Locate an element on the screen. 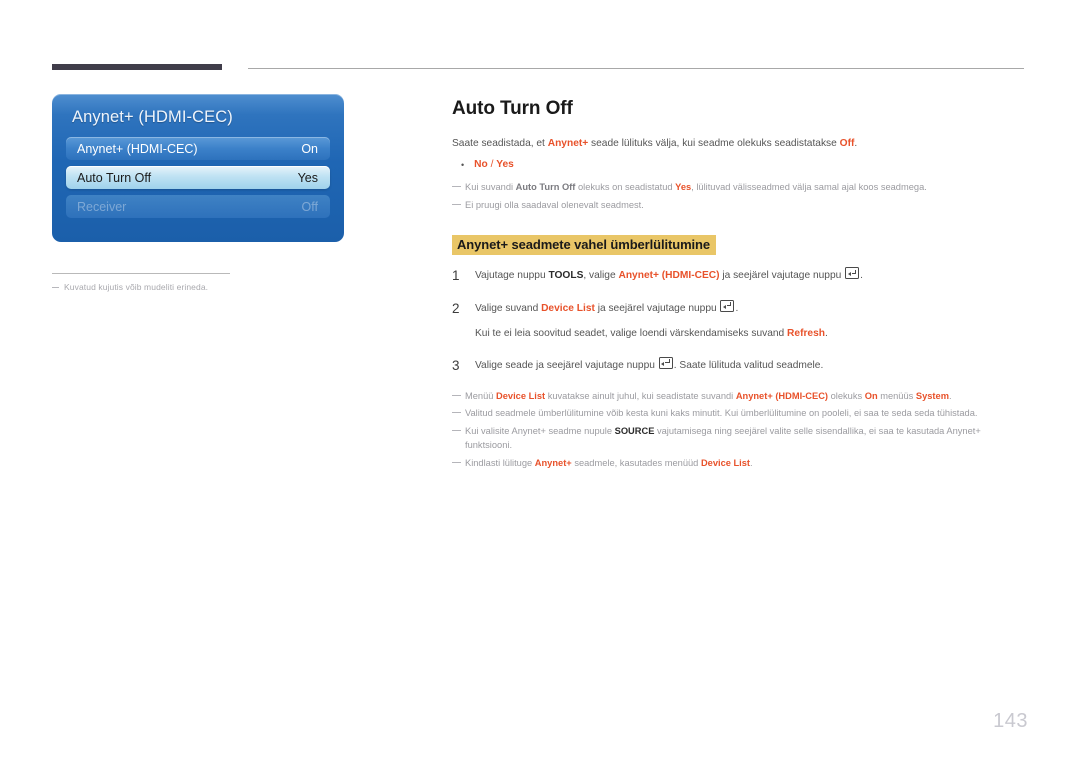 This screenshot has height=763, width=1080. option-yes: Yes is located at coordinates (505, 165).